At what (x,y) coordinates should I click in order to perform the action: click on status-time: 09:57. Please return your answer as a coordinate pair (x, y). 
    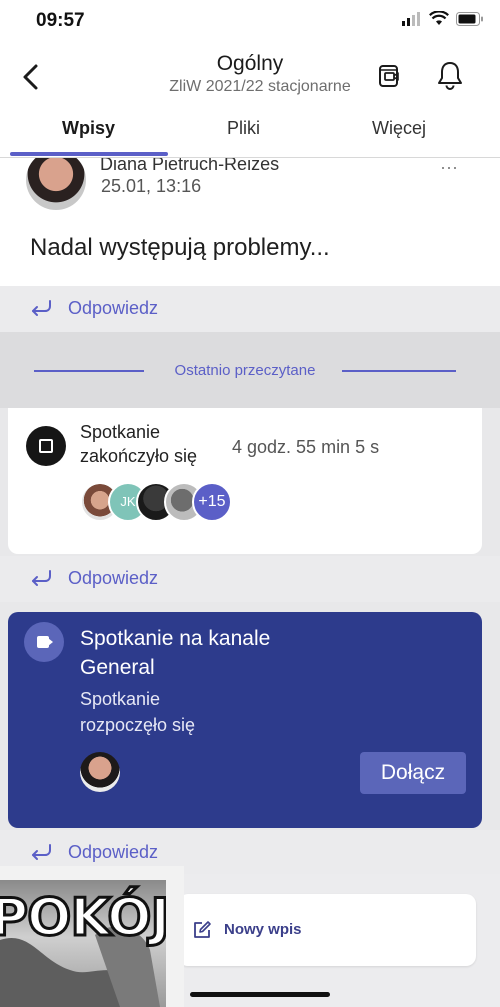
    Looking at the image, I should click on (60, 20).